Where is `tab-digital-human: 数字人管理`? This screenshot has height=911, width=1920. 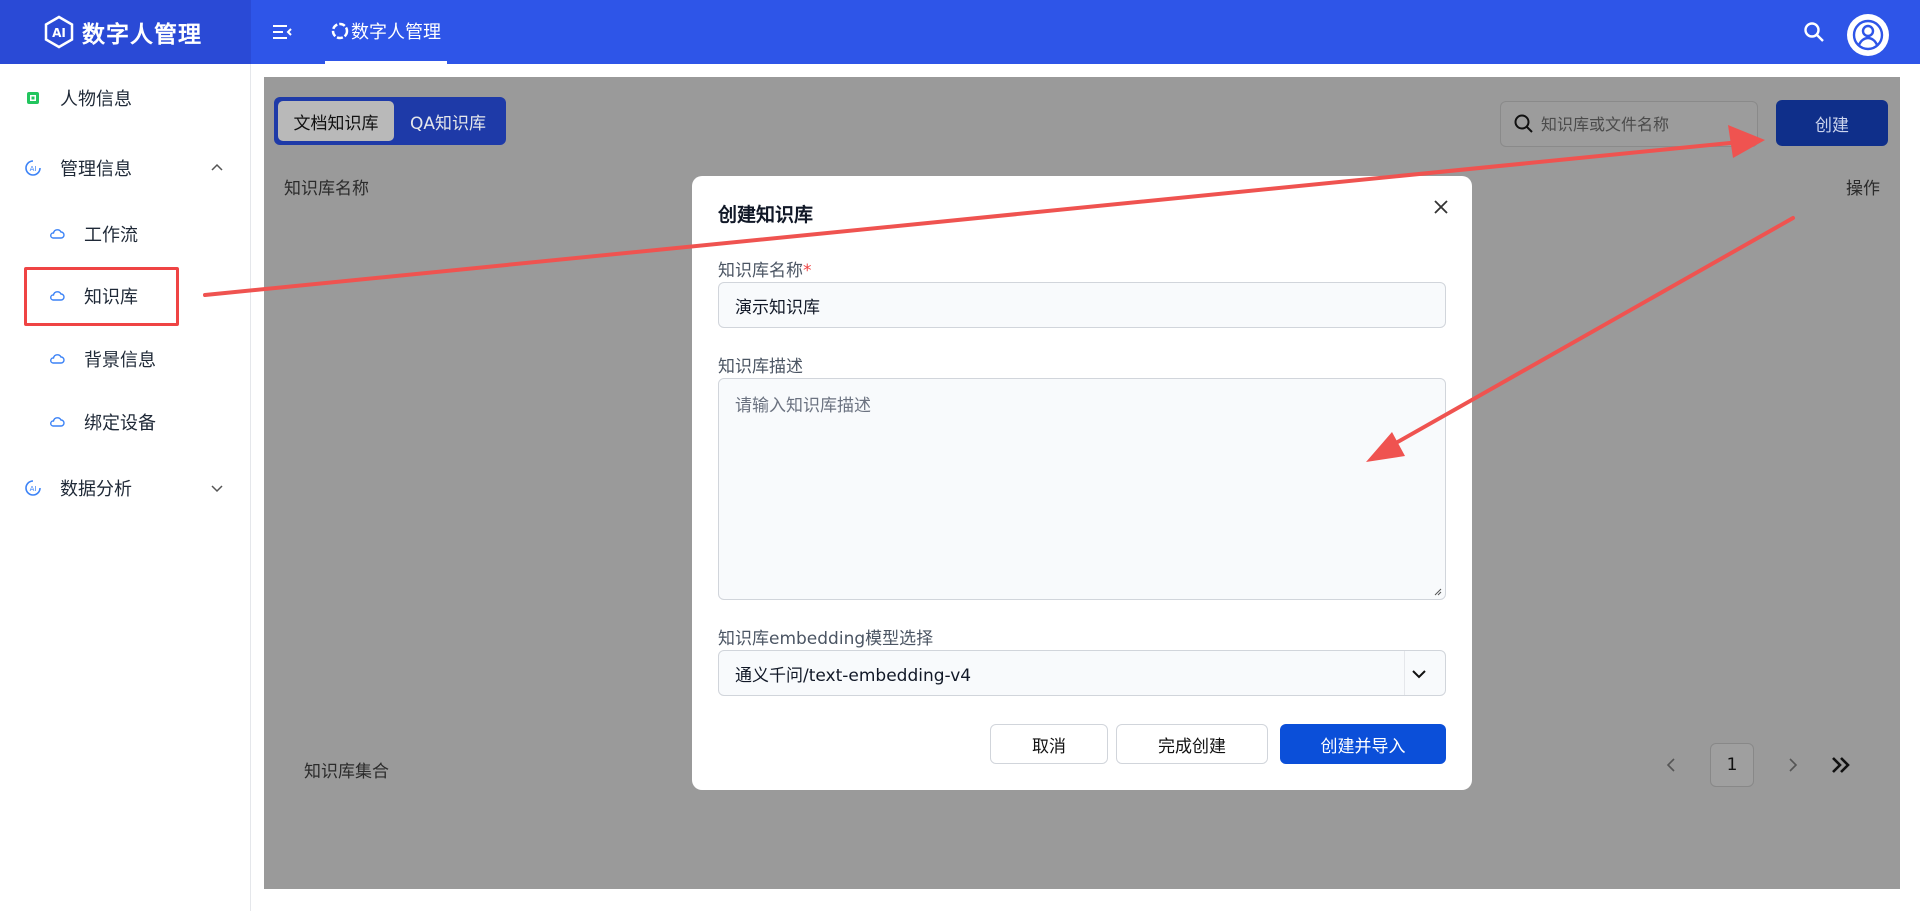 tab-digital-human: 数字人管理 is located at coordinates (386, 32).